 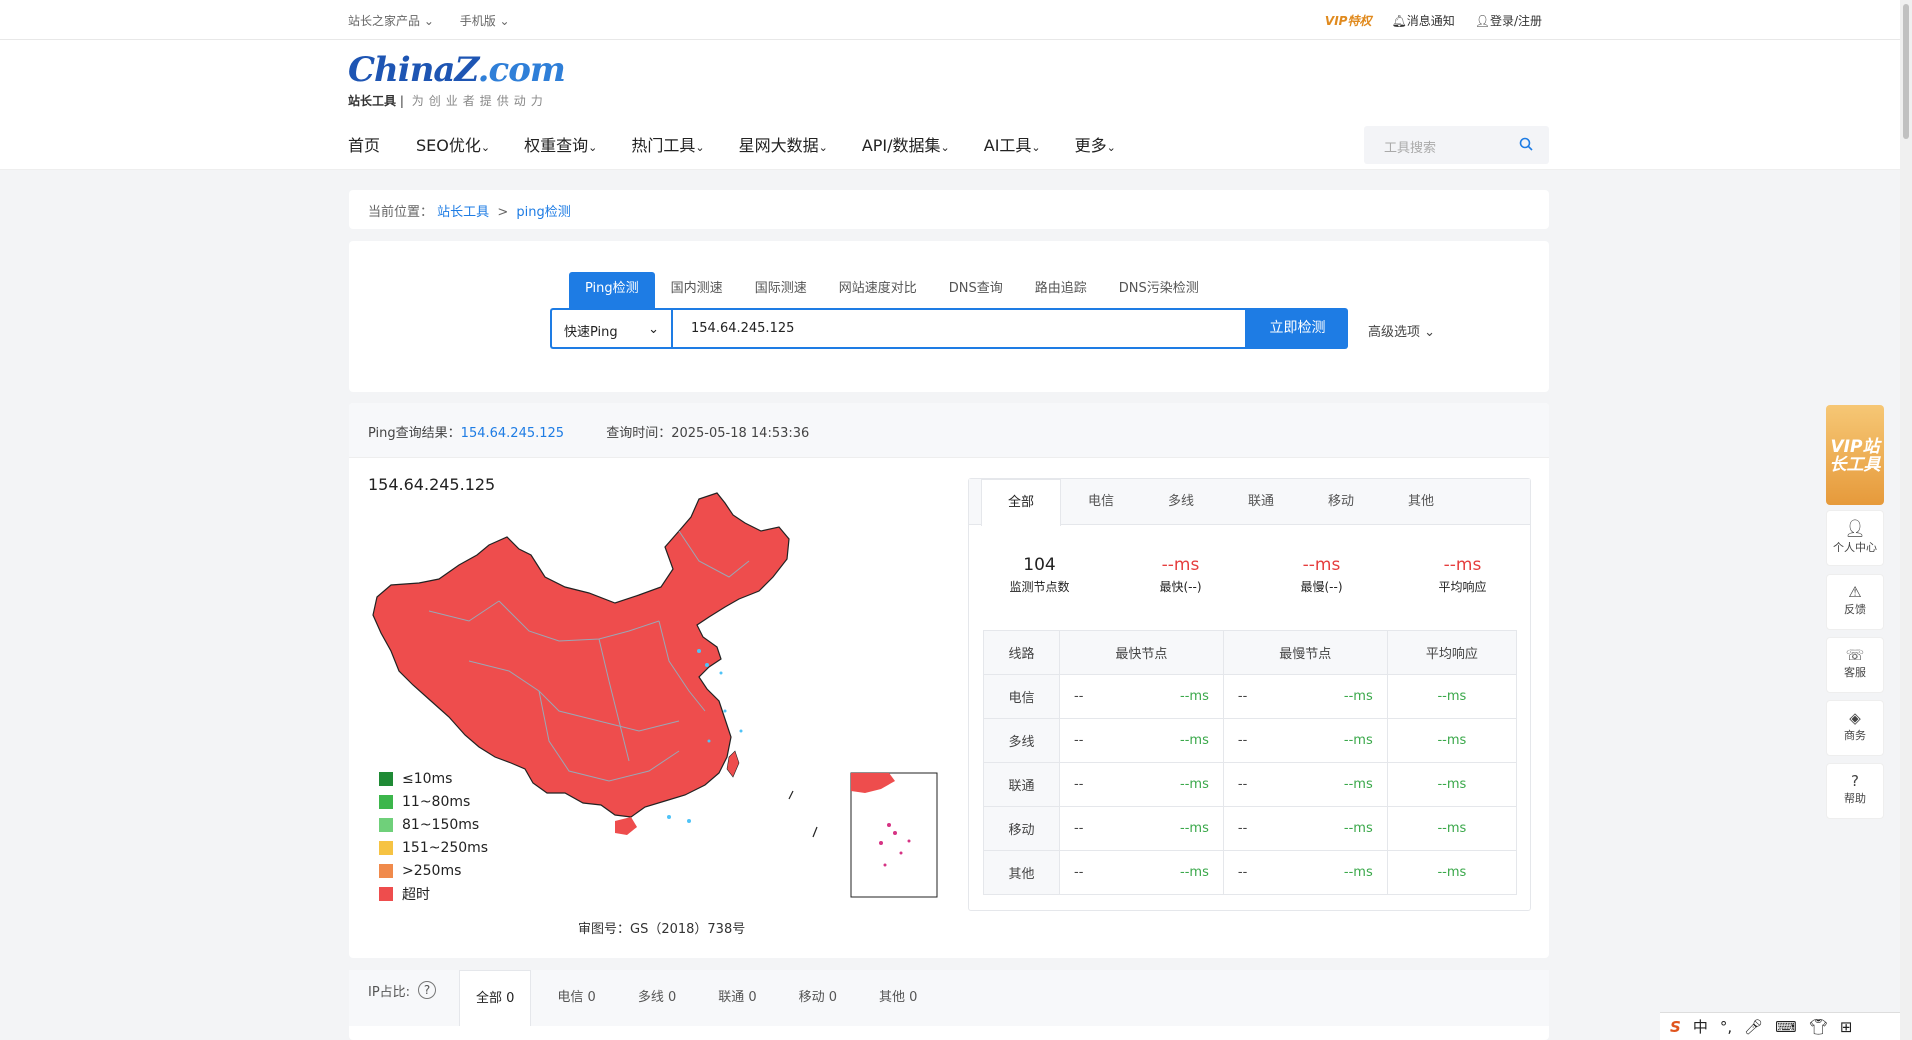 What do you see at coordinates (1021, 502) in the screenshot?
I see `tab-all: 全部` at bounding box center [1021, 502].